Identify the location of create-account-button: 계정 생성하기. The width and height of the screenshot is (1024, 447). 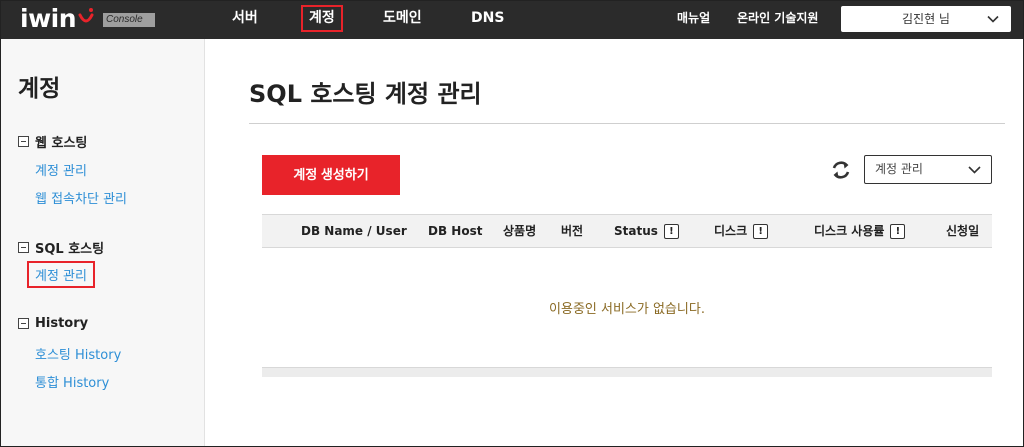
(331, 175).